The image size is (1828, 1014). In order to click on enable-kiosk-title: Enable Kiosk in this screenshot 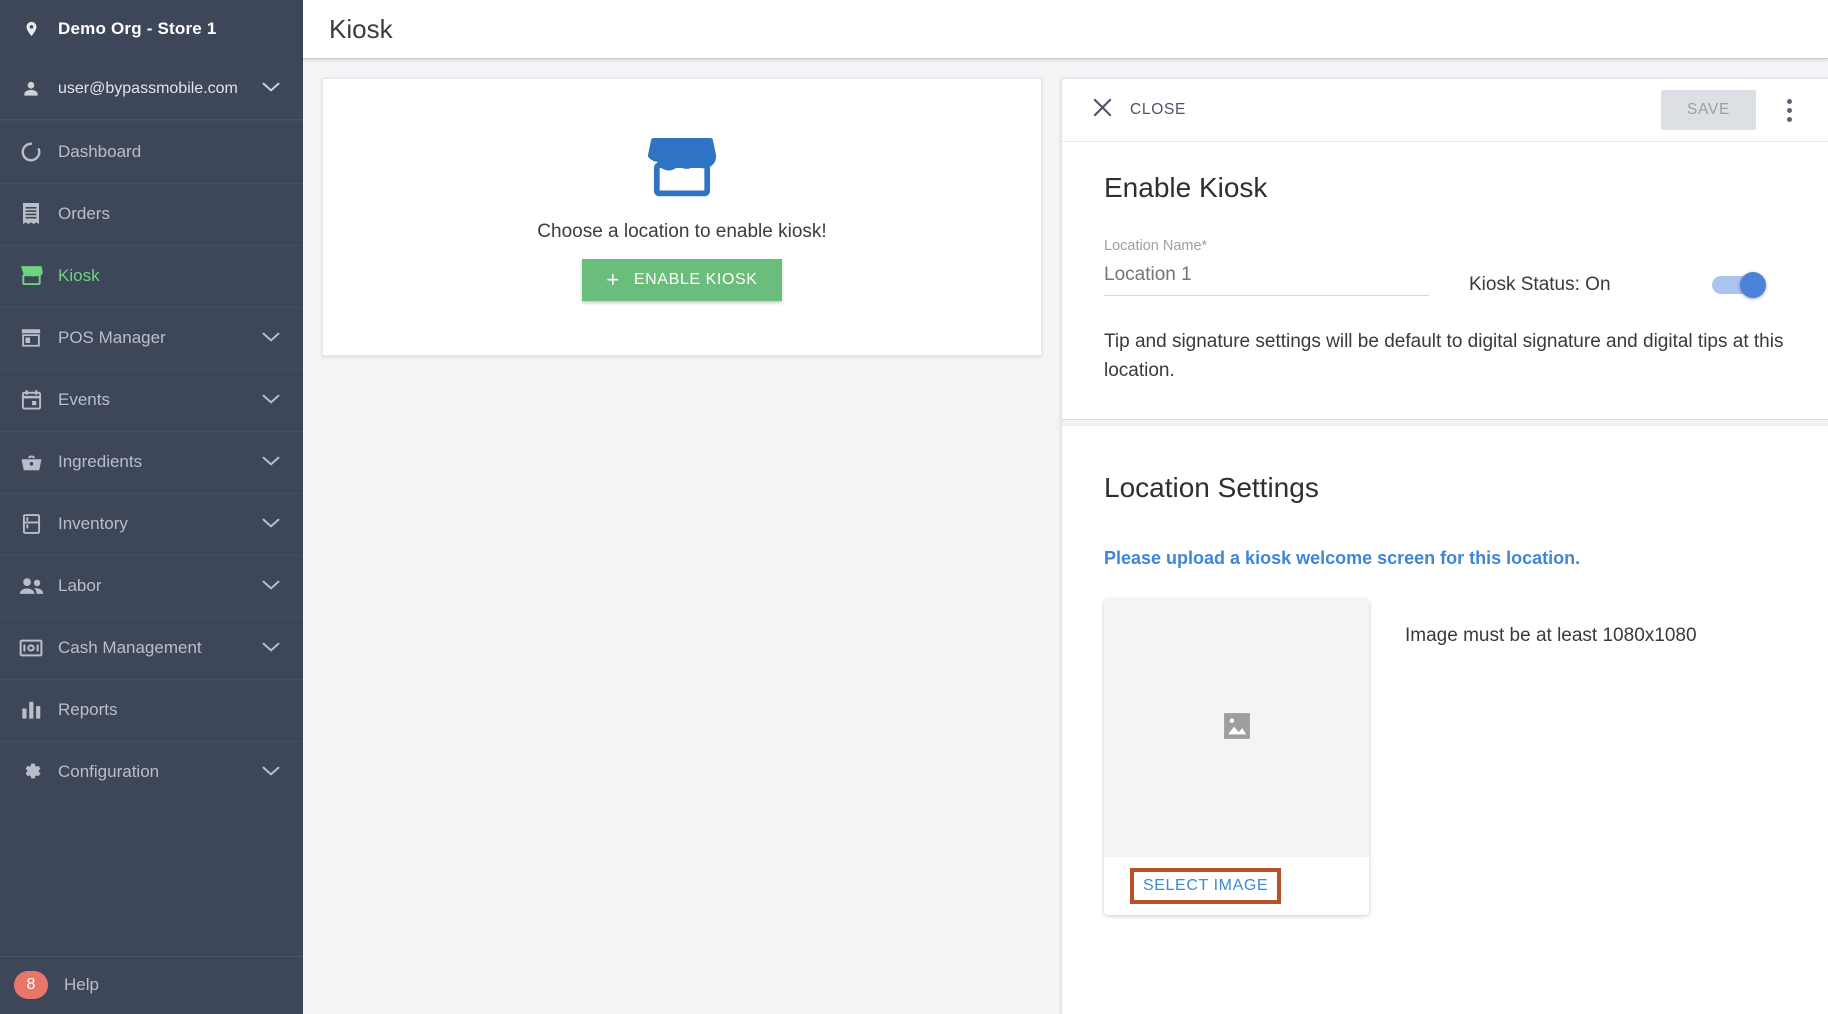, I will do `click(1186, 187)`.